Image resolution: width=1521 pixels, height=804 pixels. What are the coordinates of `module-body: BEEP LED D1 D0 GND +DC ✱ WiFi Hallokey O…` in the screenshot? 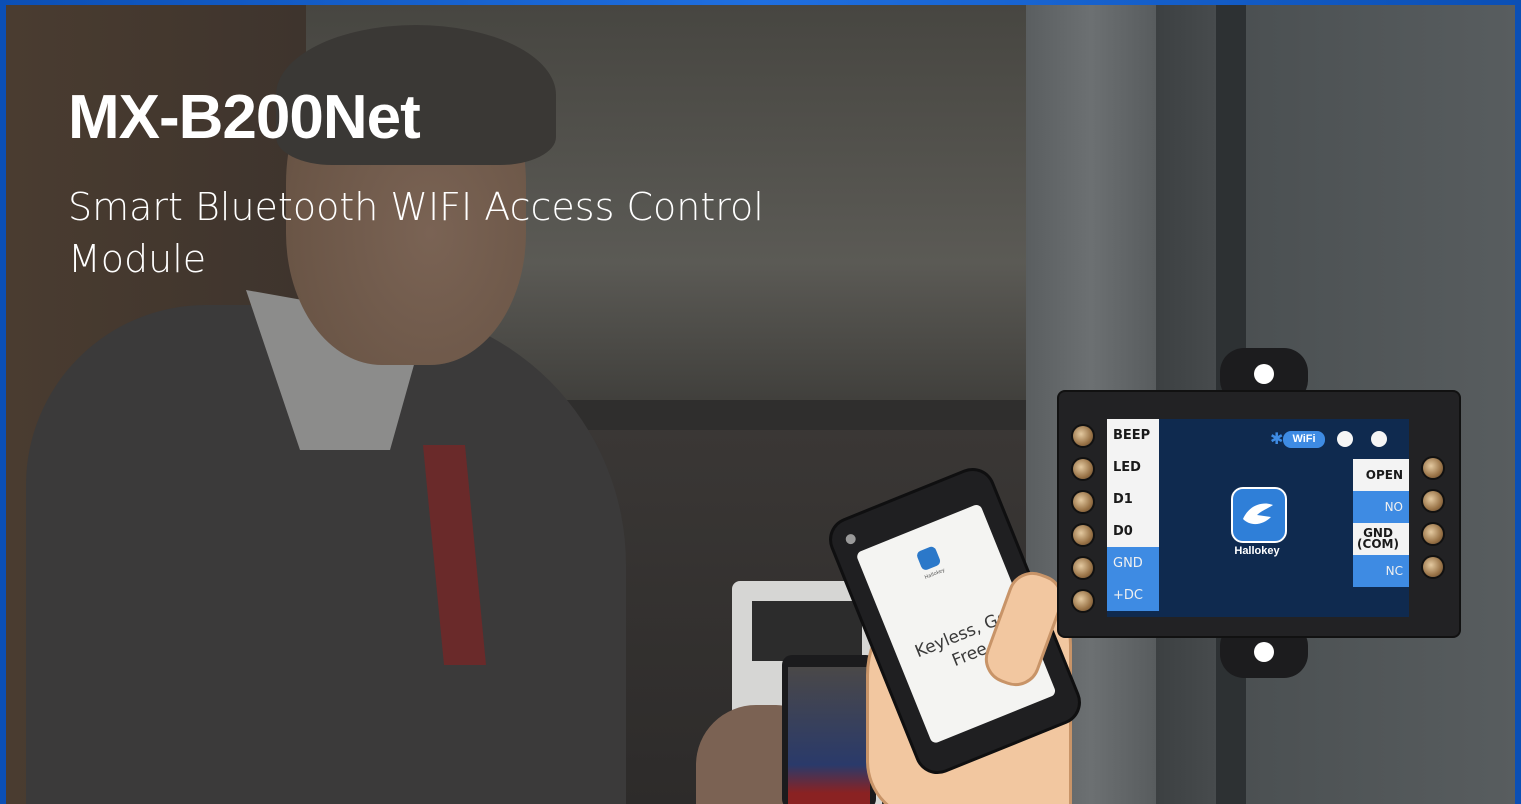 It's located at (1259, 514).